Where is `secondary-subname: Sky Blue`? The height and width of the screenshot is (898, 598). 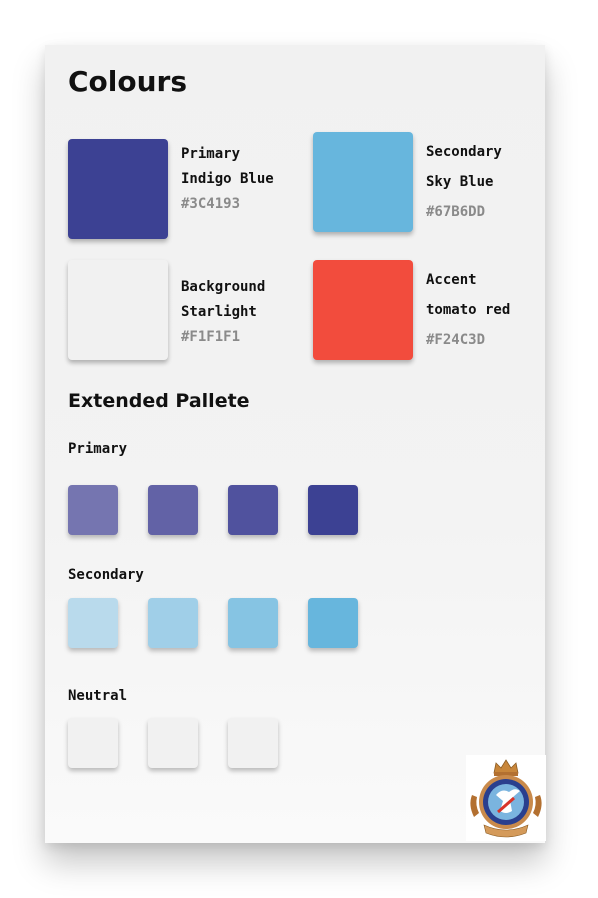 secondary-subname: Sky Blue is located at coordinates (460, 182).